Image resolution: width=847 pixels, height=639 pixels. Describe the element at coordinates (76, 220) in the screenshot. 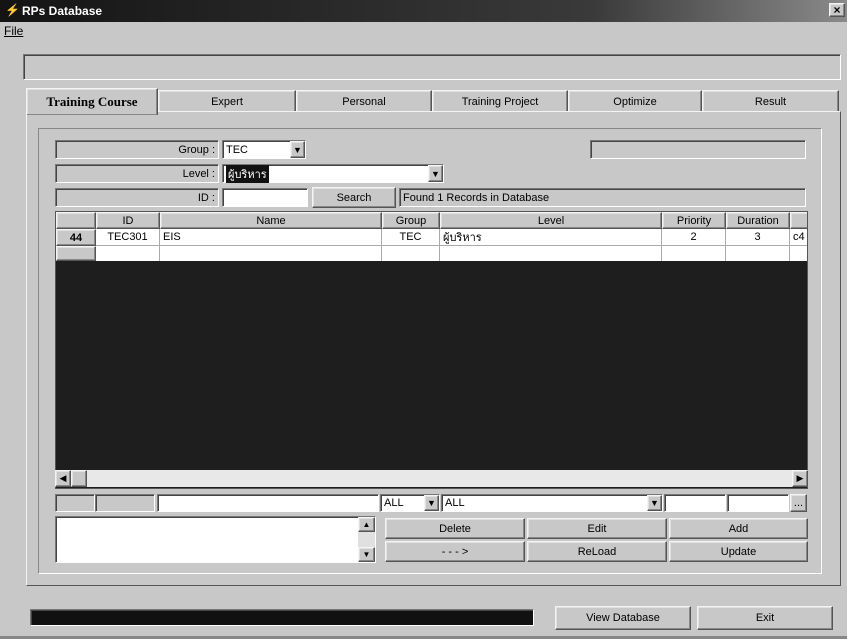

I see `grid-header-rownum` at that location.